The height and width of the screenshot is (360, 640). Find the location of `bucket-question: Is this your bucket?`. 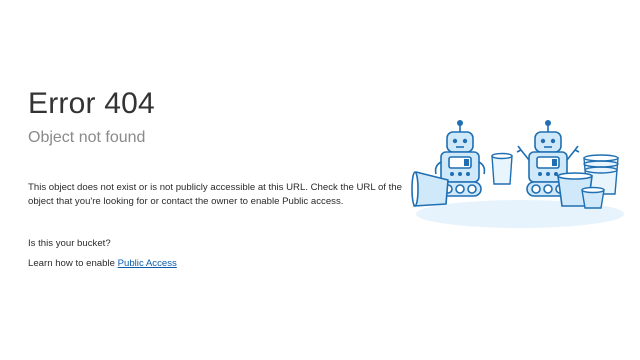

bucket-question: Is this your bucket? is located at coordinates (69, 243).